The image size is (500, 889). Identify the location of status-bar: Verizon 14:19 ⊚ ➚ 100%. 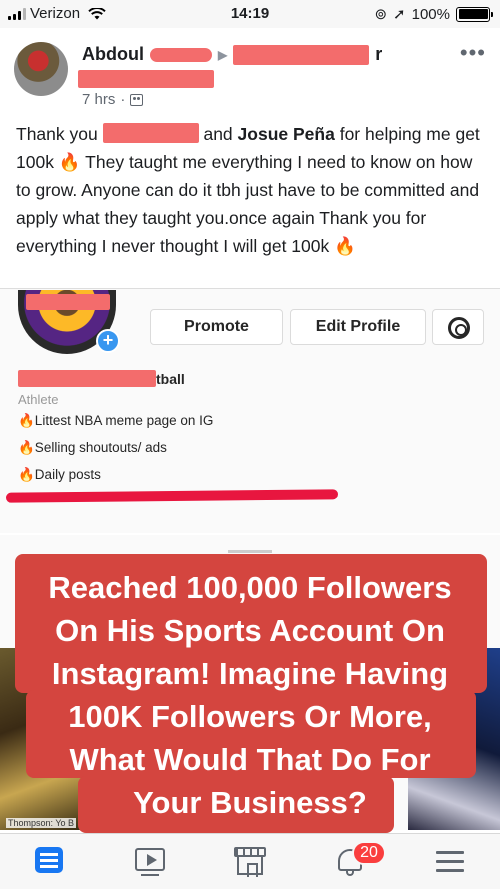
(250, 14).